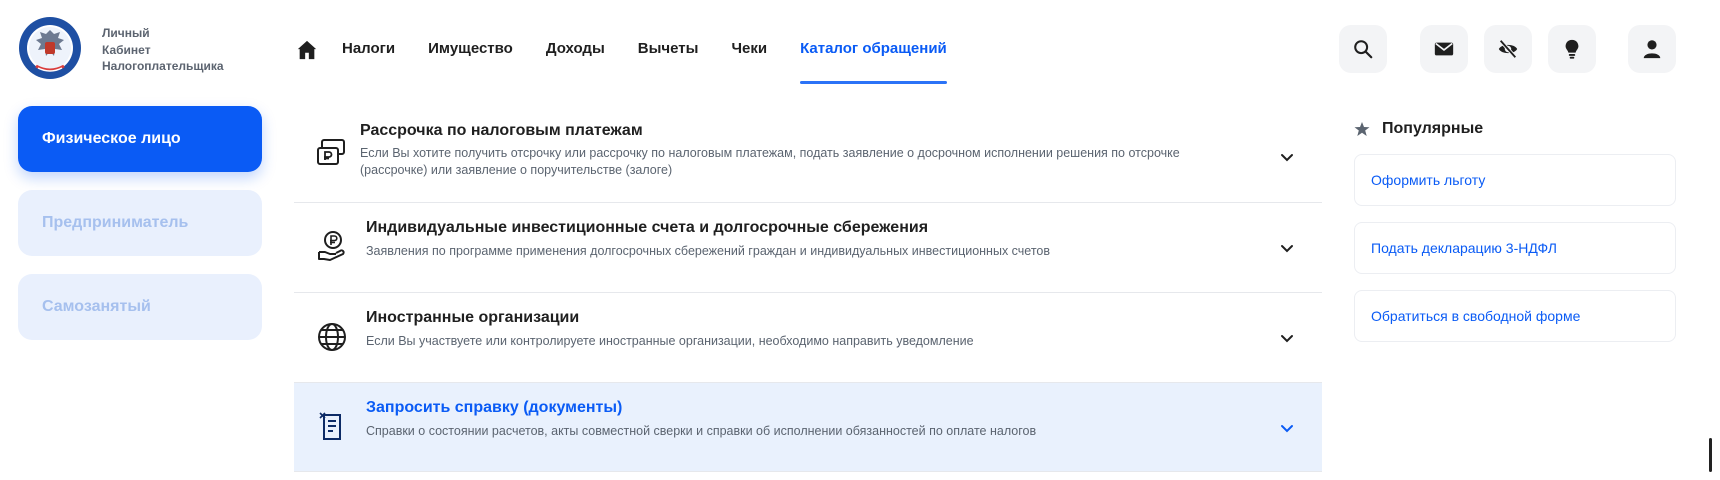 Image resolution: width=1720 pixels, height=480 pixels. What do you see at coordinates (126, 33) in the screenshot?
I see `brand-line-1: Личный` at bounding box center [126, 33].